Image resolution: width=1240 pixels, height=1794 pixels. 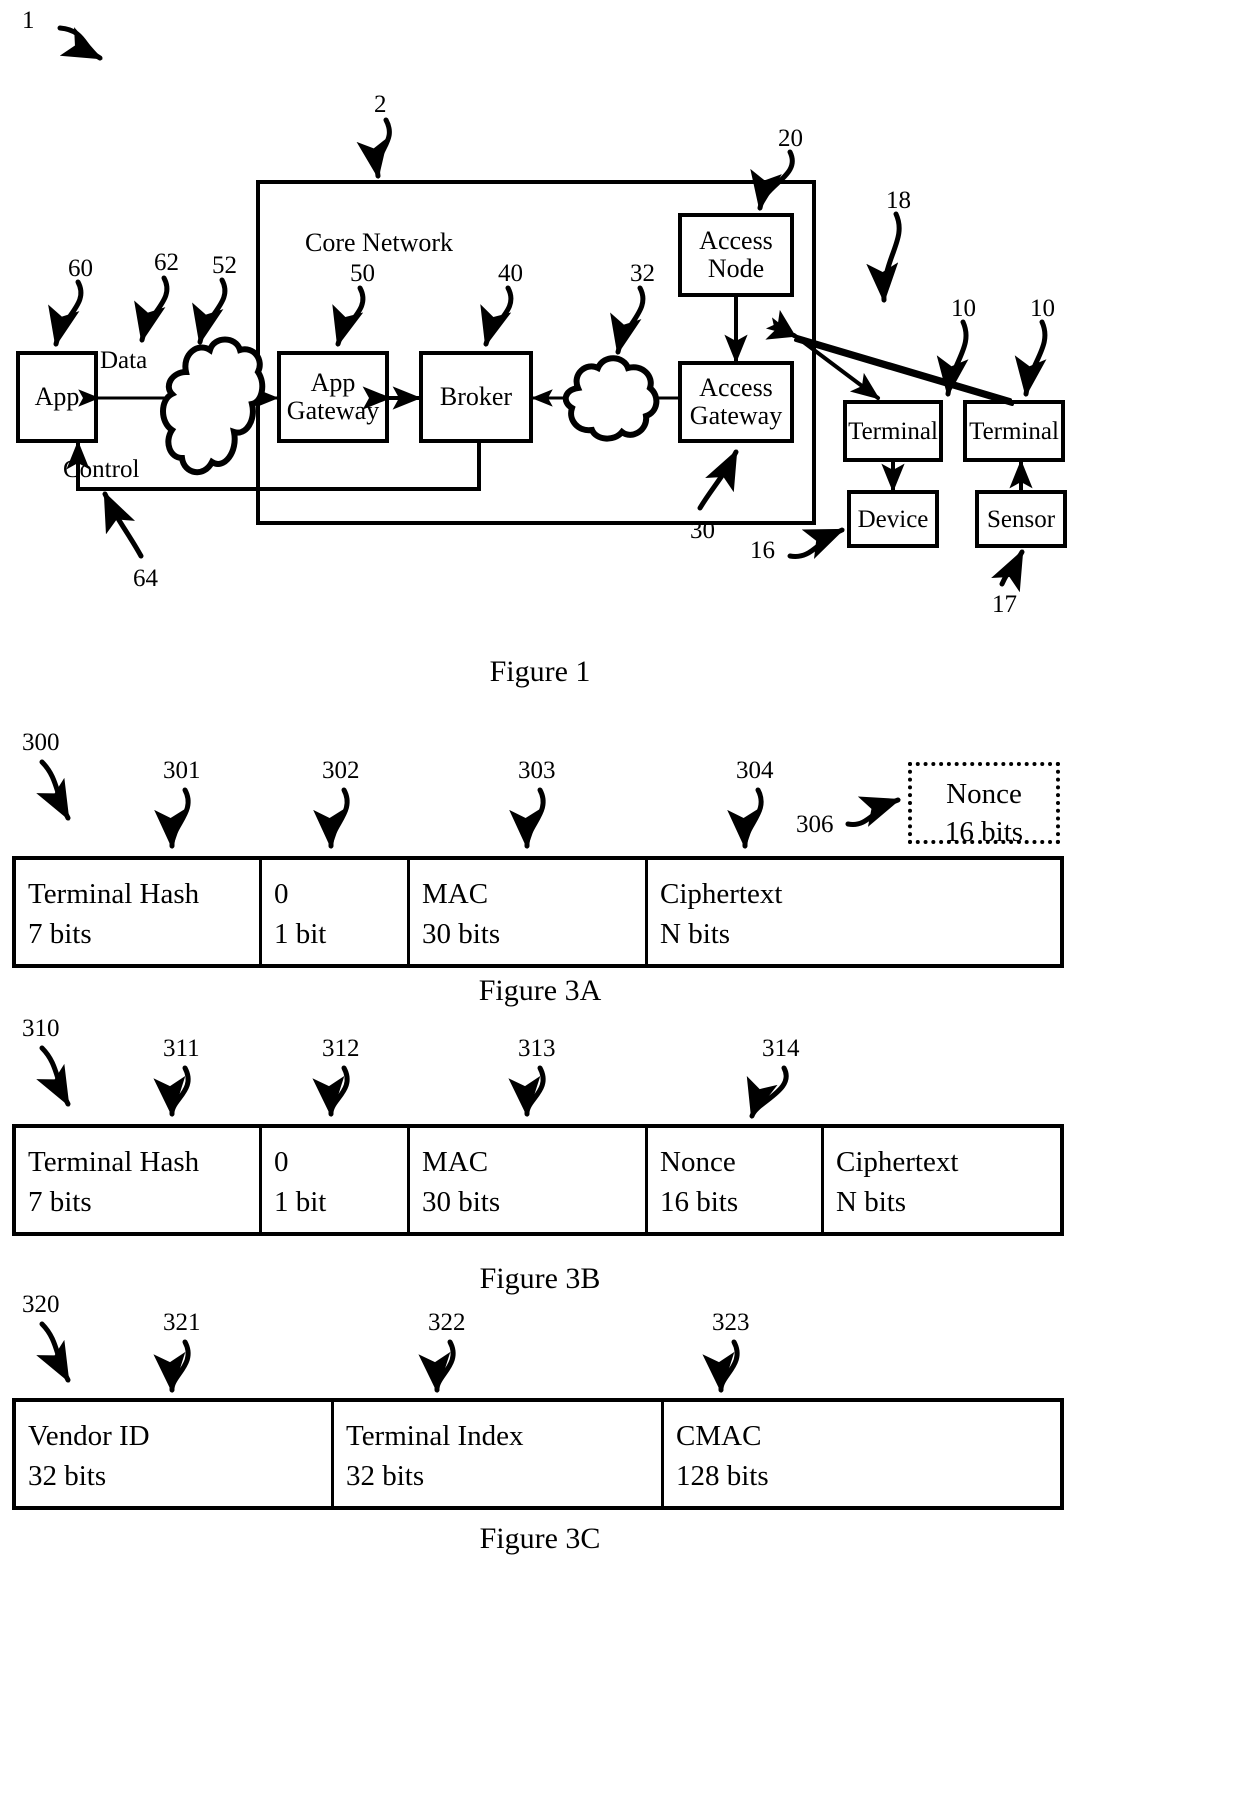 I want to click on ref-cloud-left: 52, so click(x=224, y=265).